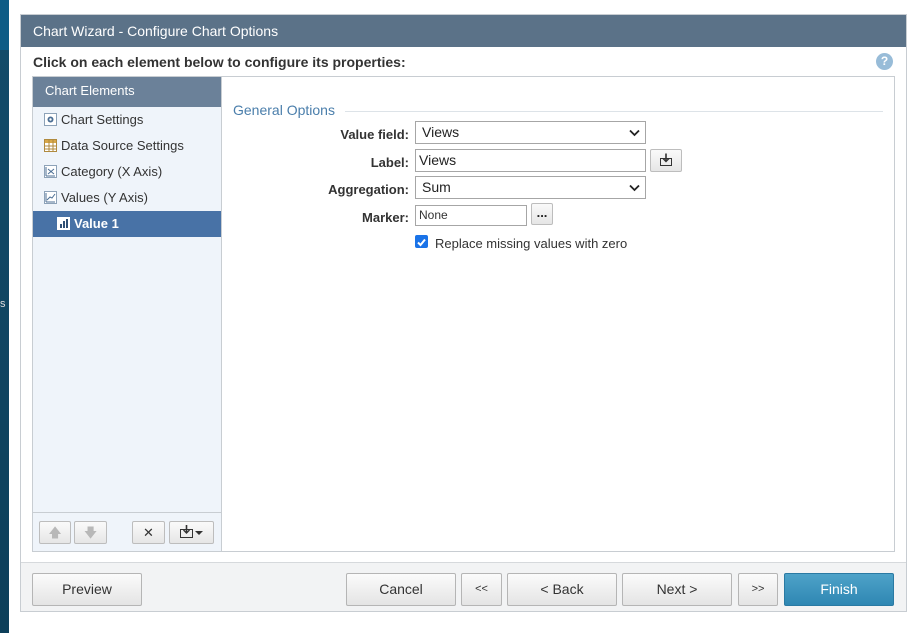 The image size is (912, 633). I want to click on last-step-button: >>, so click(758, 589).